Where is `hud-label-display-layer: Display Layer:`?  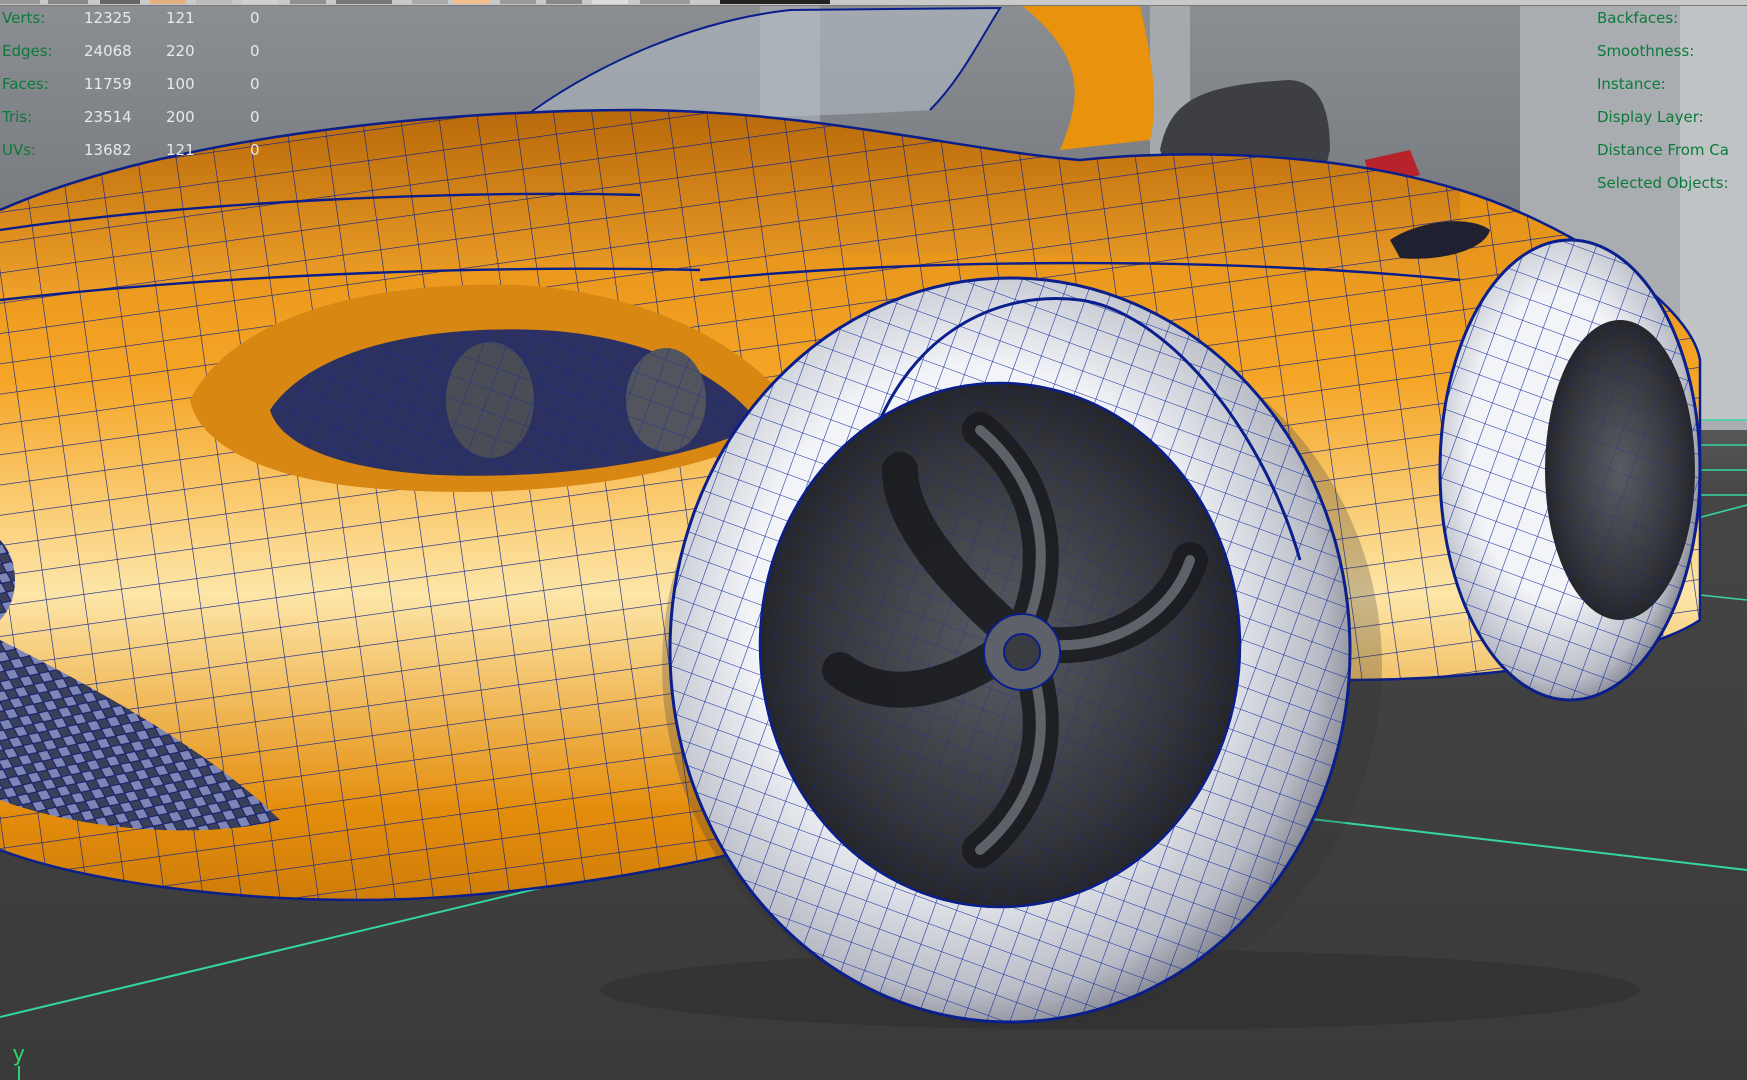 hud-label-display-layer: Display Layer: is located at coordinates (1650, 117).